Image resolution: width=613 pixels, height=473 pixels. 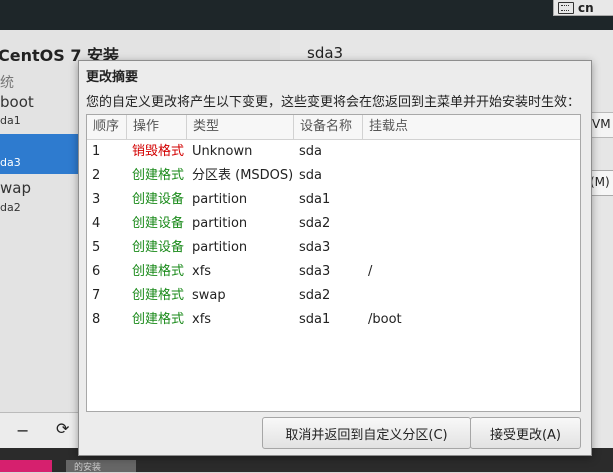 I want to click on table-header: 顺序 操作 类型 设备名称 挂载点, so click(x=333, y=127).